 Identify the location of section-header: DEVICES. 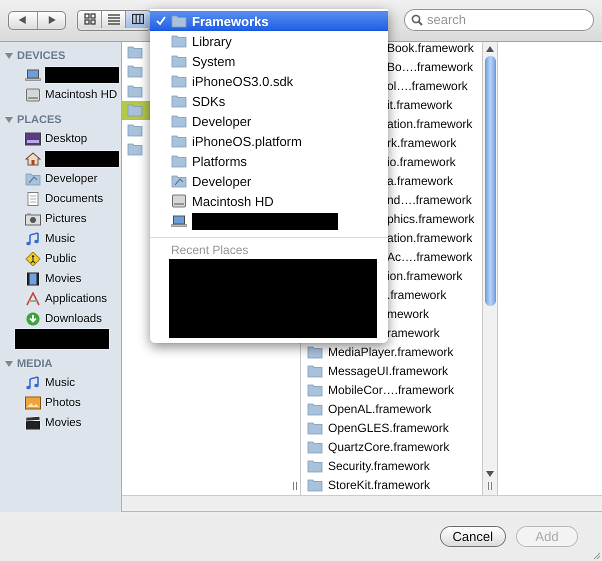
(41, 56).